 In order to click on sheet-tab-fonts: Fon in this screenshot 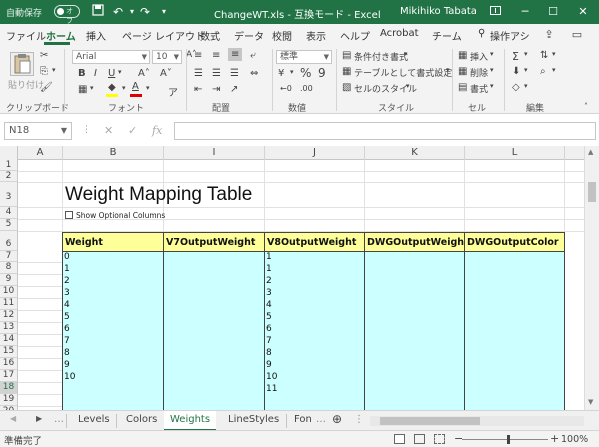, I will do `click(303, 419)`.